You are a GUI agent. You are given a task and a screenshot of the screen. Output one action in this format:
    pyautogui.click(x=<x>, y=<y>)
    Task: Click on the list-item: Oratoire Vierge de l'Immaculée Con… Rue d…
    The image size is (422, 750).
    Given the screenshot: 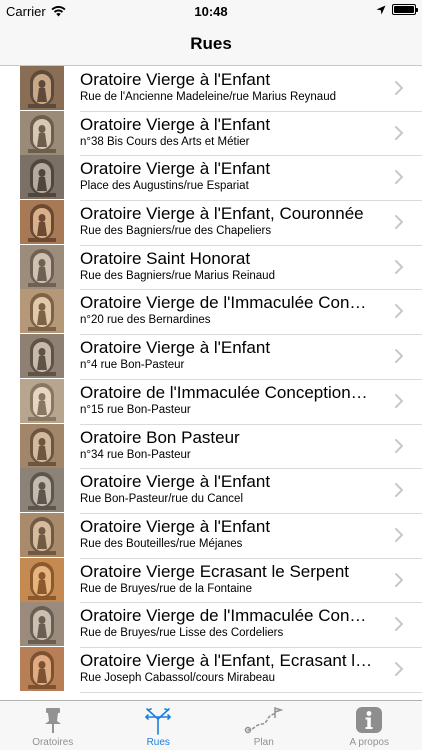 What is the action you would take?
    pyautogui.click(x=211, y=625)
    